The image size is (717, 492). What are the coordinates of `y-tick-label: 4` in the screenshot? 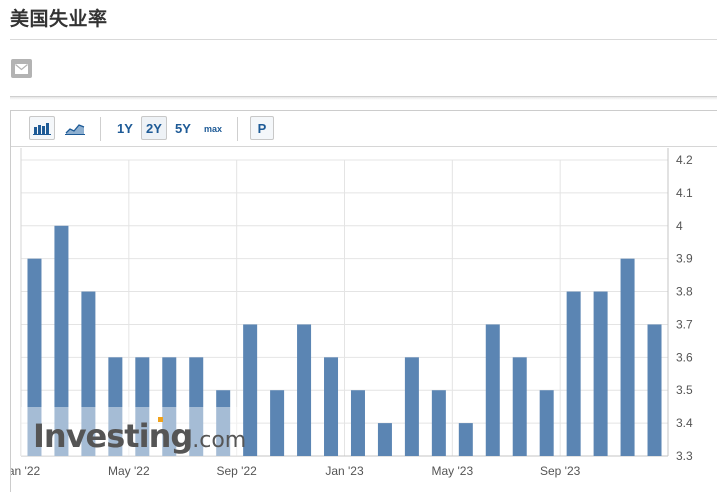 It's located at (679, 226).